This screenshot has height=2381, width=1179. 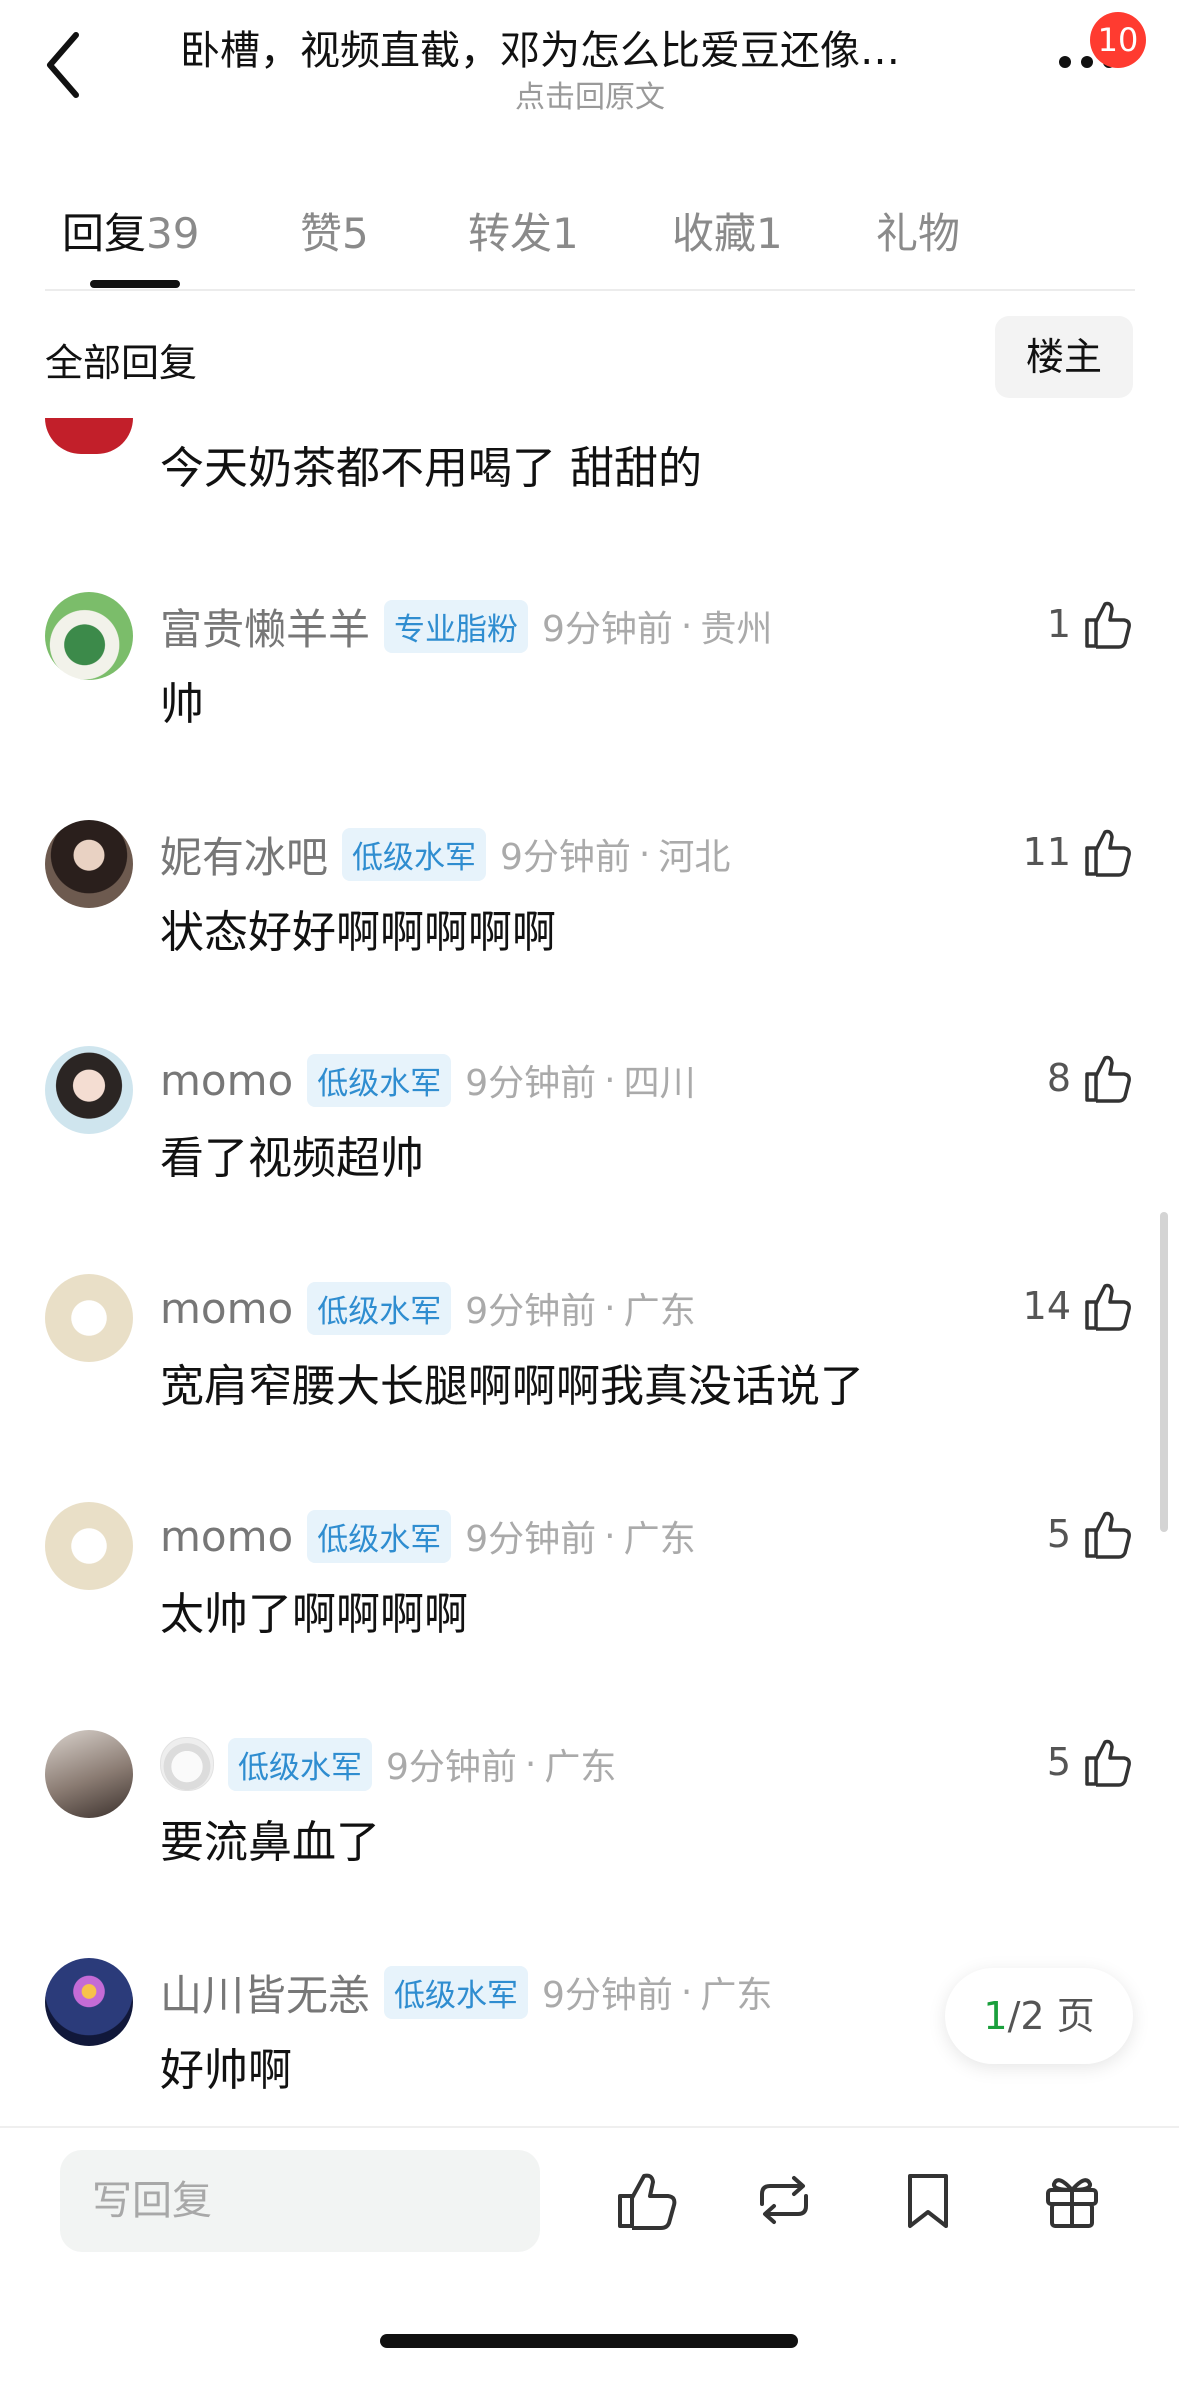 What do you see at coordinates (1164, 1372) in the screenshot?
I see `scrollbar` at bounding box center [1164, 1372].